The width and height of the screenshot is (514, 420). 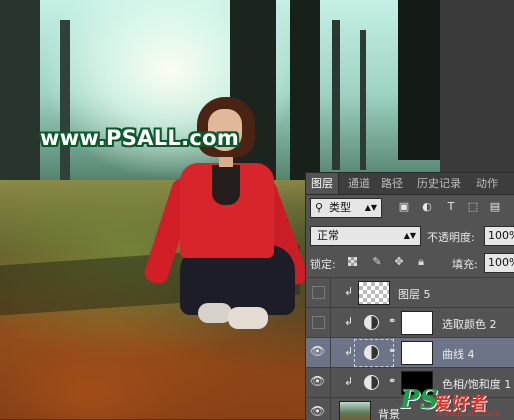 What do you see at coordinates (399, 262) in the screenshot?
I see `lock-position-icon: ✥` at bounding box center [399, 262].